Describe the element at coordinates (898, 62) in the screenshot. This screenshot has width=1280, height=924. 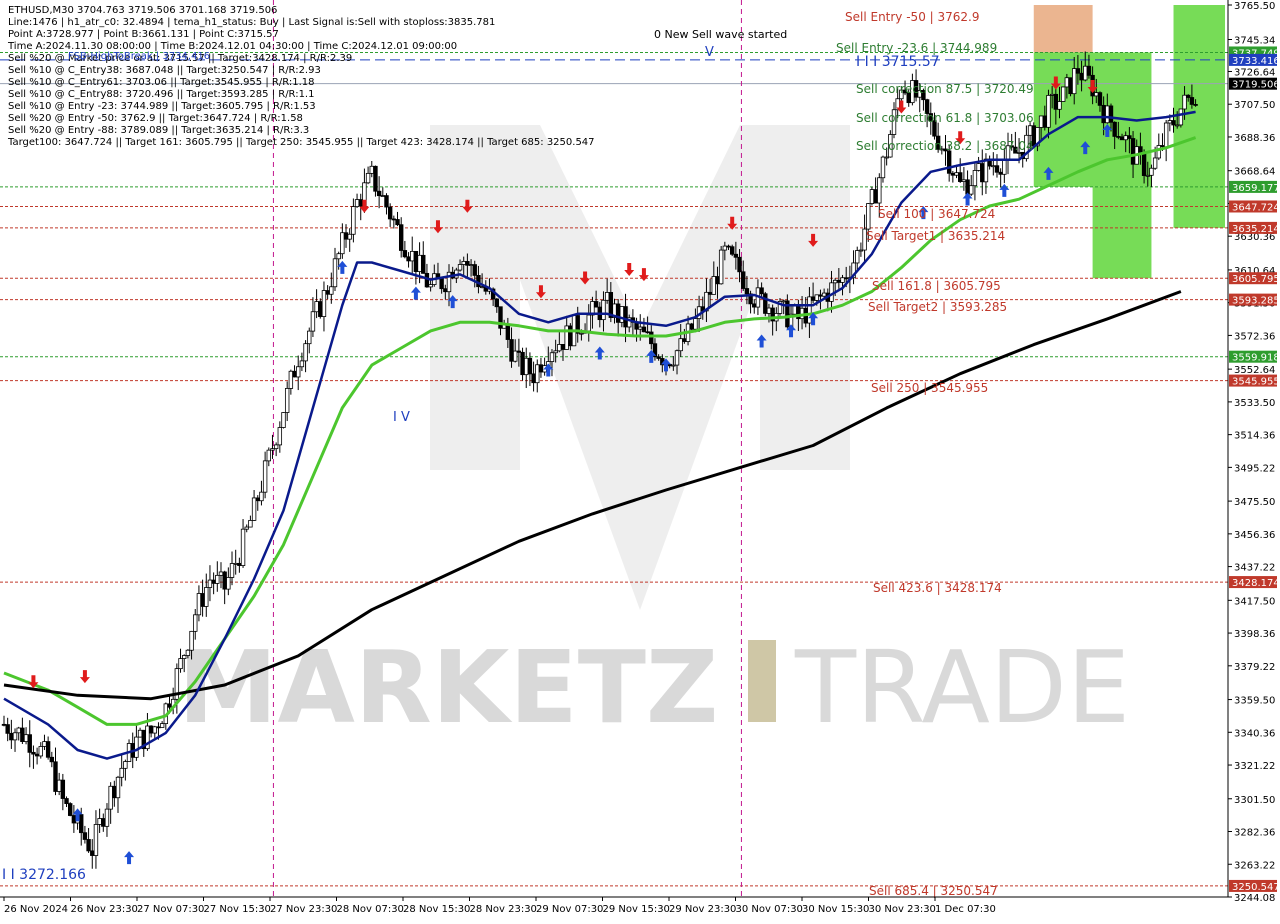
I see `c-label: I I I 3715.57` at that location.